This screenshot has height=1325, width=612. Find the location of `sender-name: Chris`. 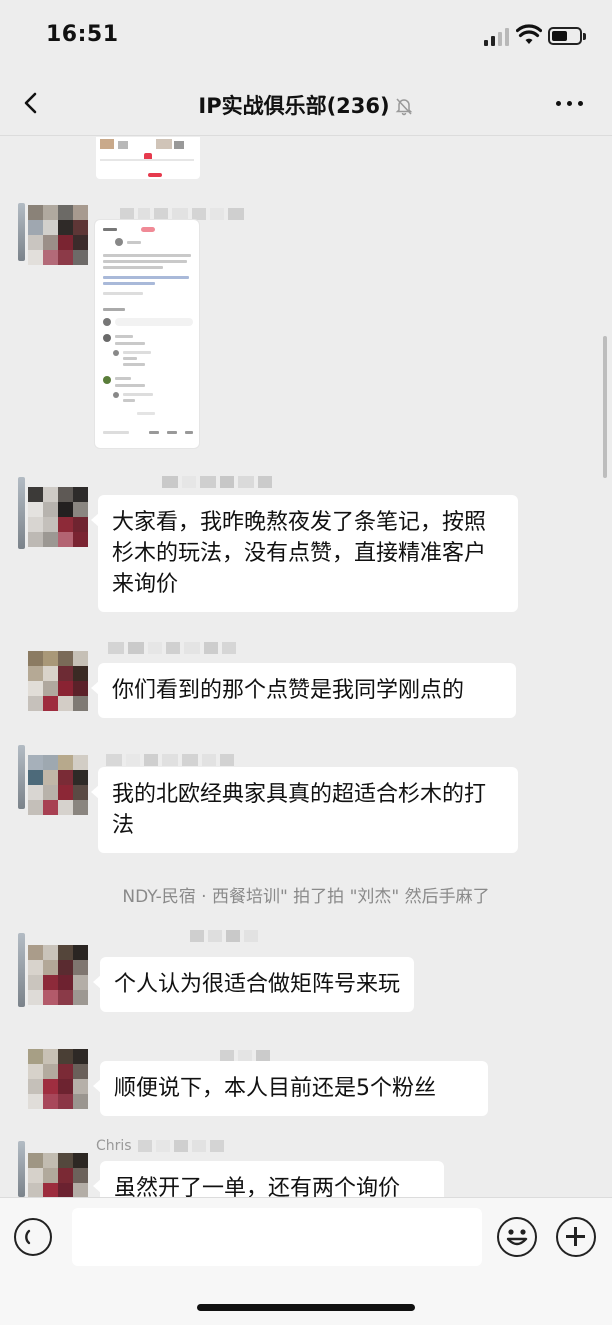

sender-name: Chris is located at coordinates (160, 1146).